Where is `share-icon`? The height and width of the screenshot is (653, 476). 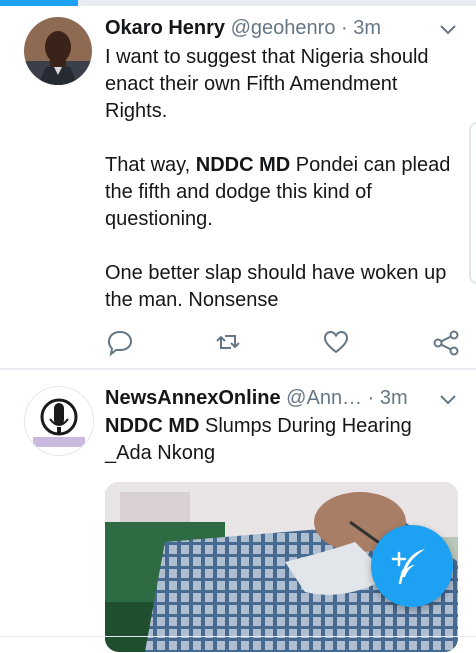
share-icon is located at coordinates (446, 342).